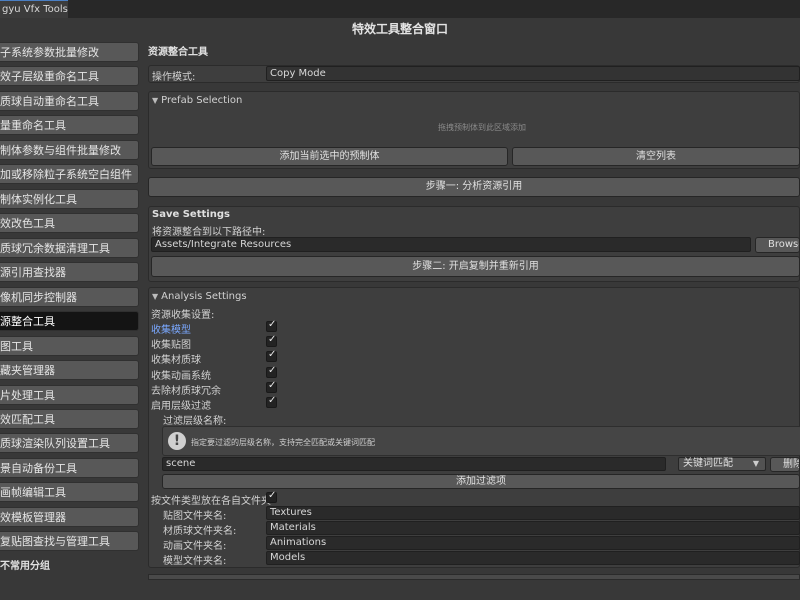  What do you see at coordinates (177, 441) in the screenshot?
I see `info-icon: !` at bounding box center [177, 441].